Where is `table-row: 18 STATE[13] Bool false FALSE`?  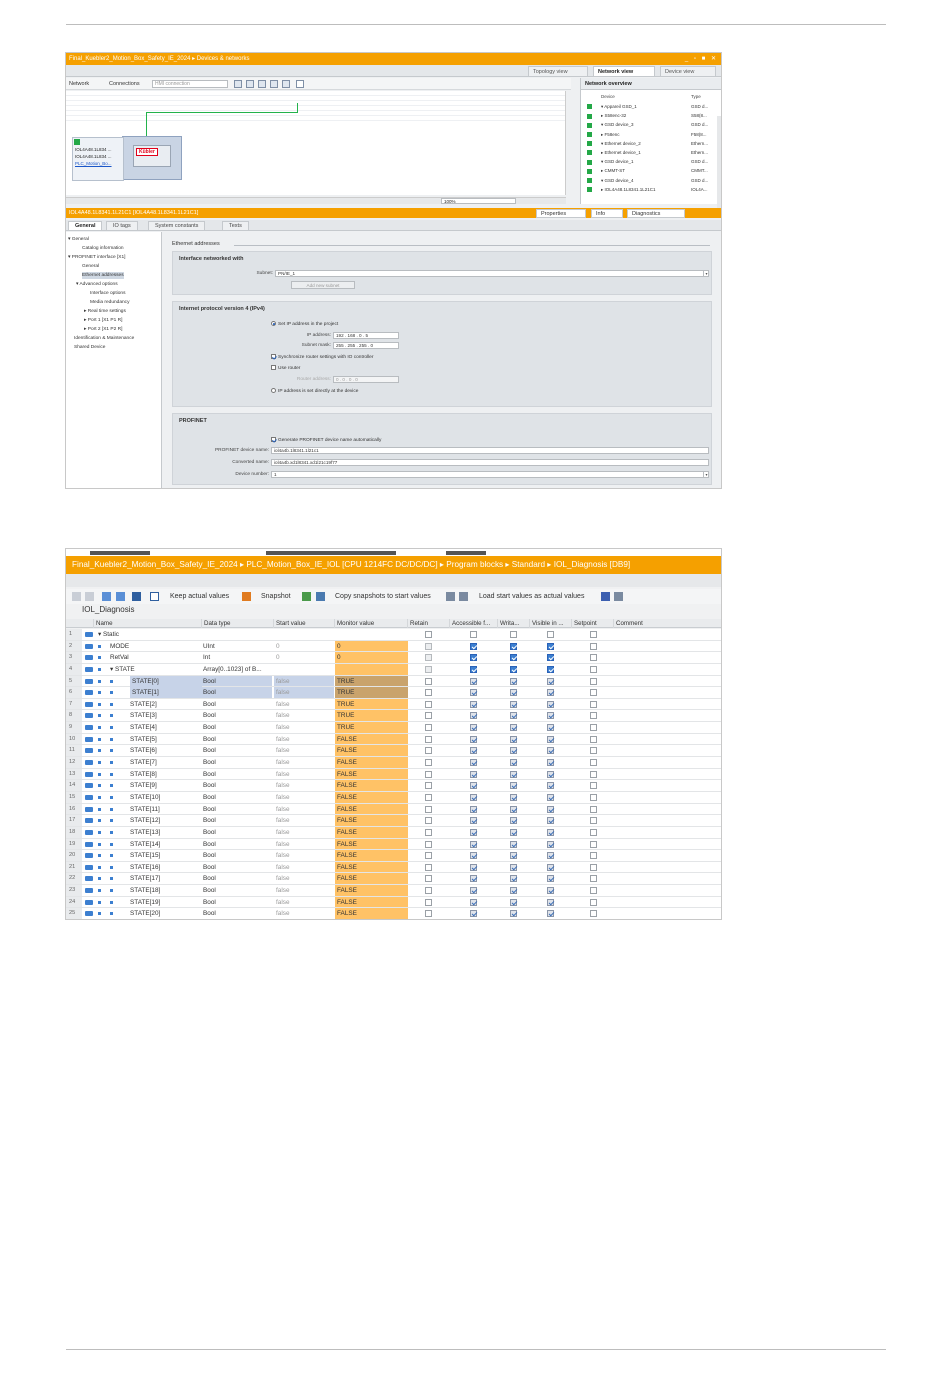
table-row: 18 STATE[13] Bool false FALSE is located at coordinates (393, 832).